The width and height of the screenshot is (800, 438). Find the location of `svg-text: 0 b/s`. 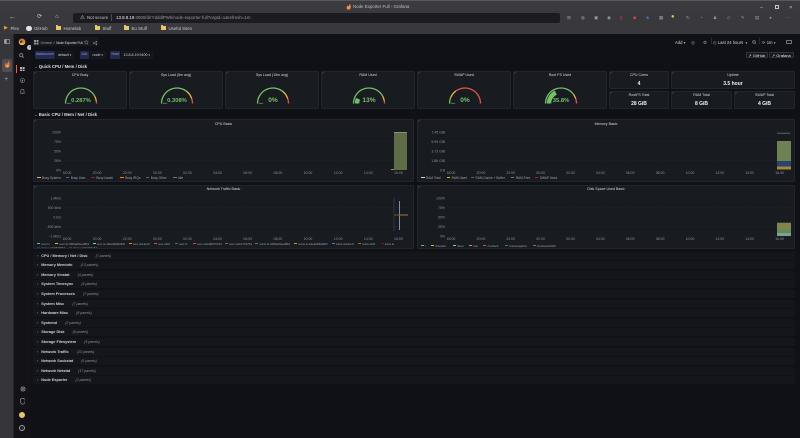

svg-text: 0 b/s is located at coordinates (57, 217).